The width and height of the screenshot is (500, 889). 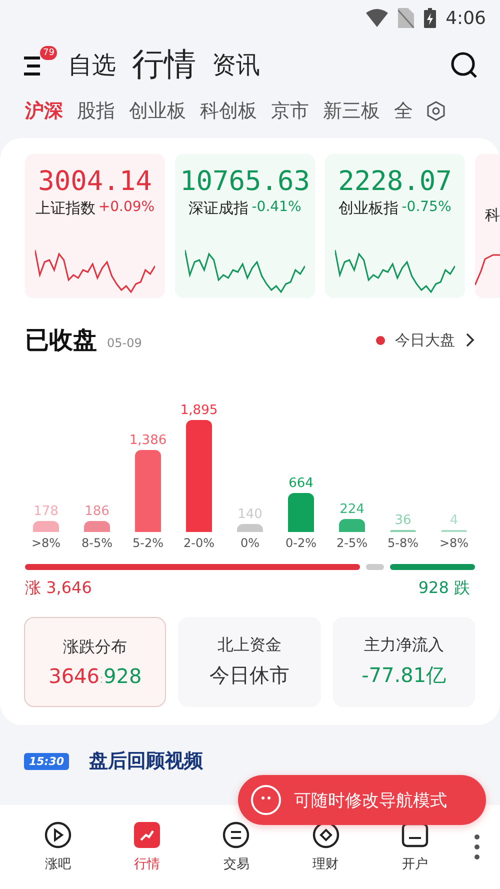 I want to click on header-tab: 自选, so click(x=92, y=65).